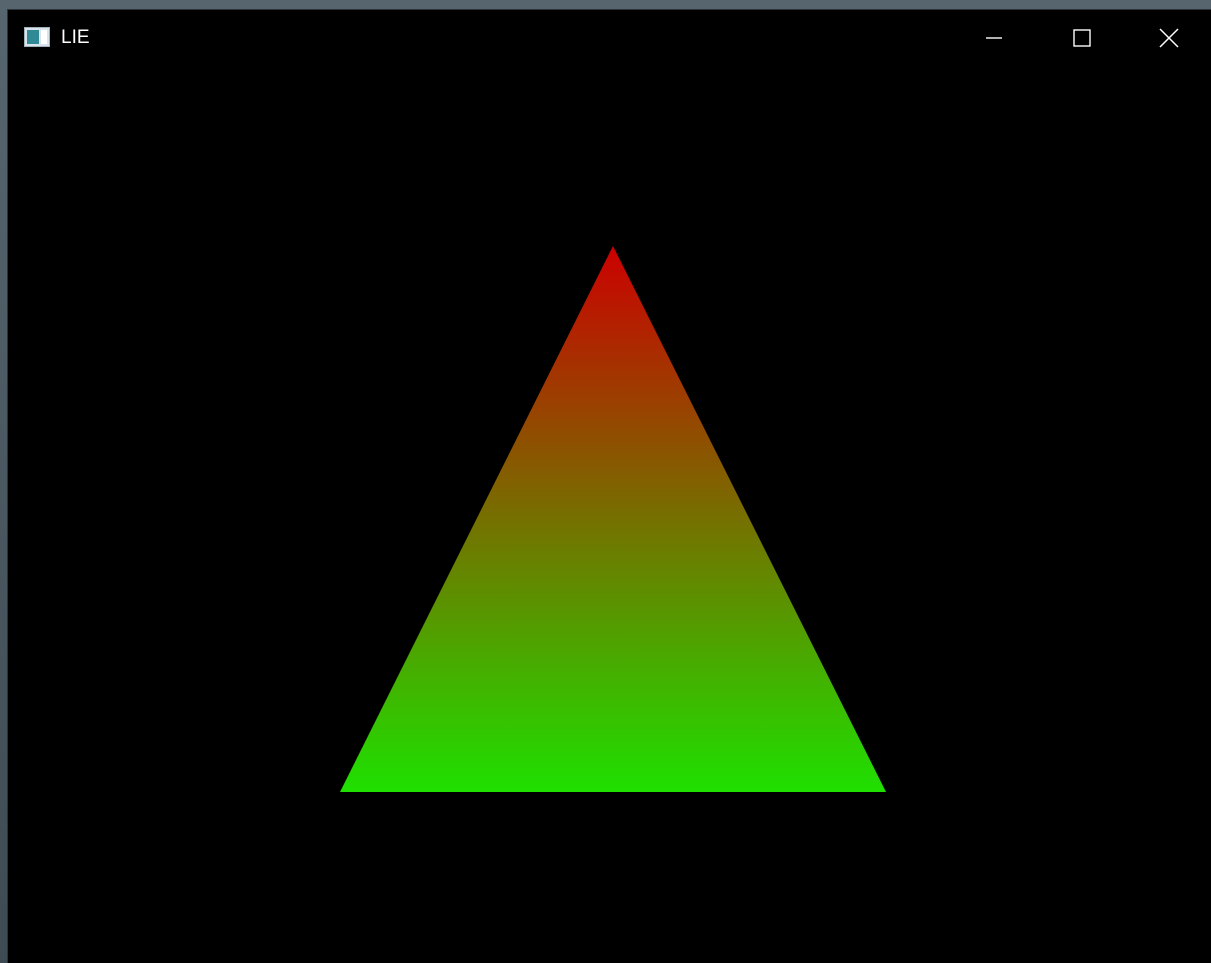 This screenshot has height=963, width=1211. Describe the element at coordinates (609, 38) in the screenshot. I see `title-bar: LIE` at that location.